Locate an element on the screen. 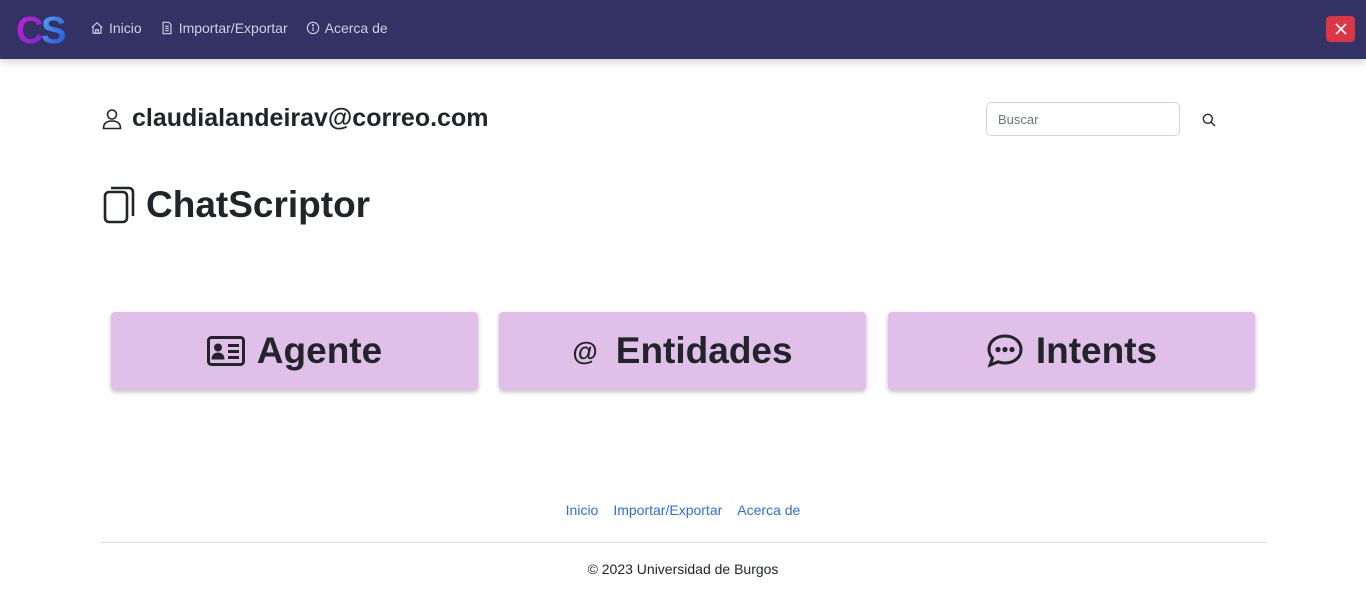 The width and height of the screenshot is (1366, 598). nav-link-label: Importar/Exportar is located at coordinates (233, 28).